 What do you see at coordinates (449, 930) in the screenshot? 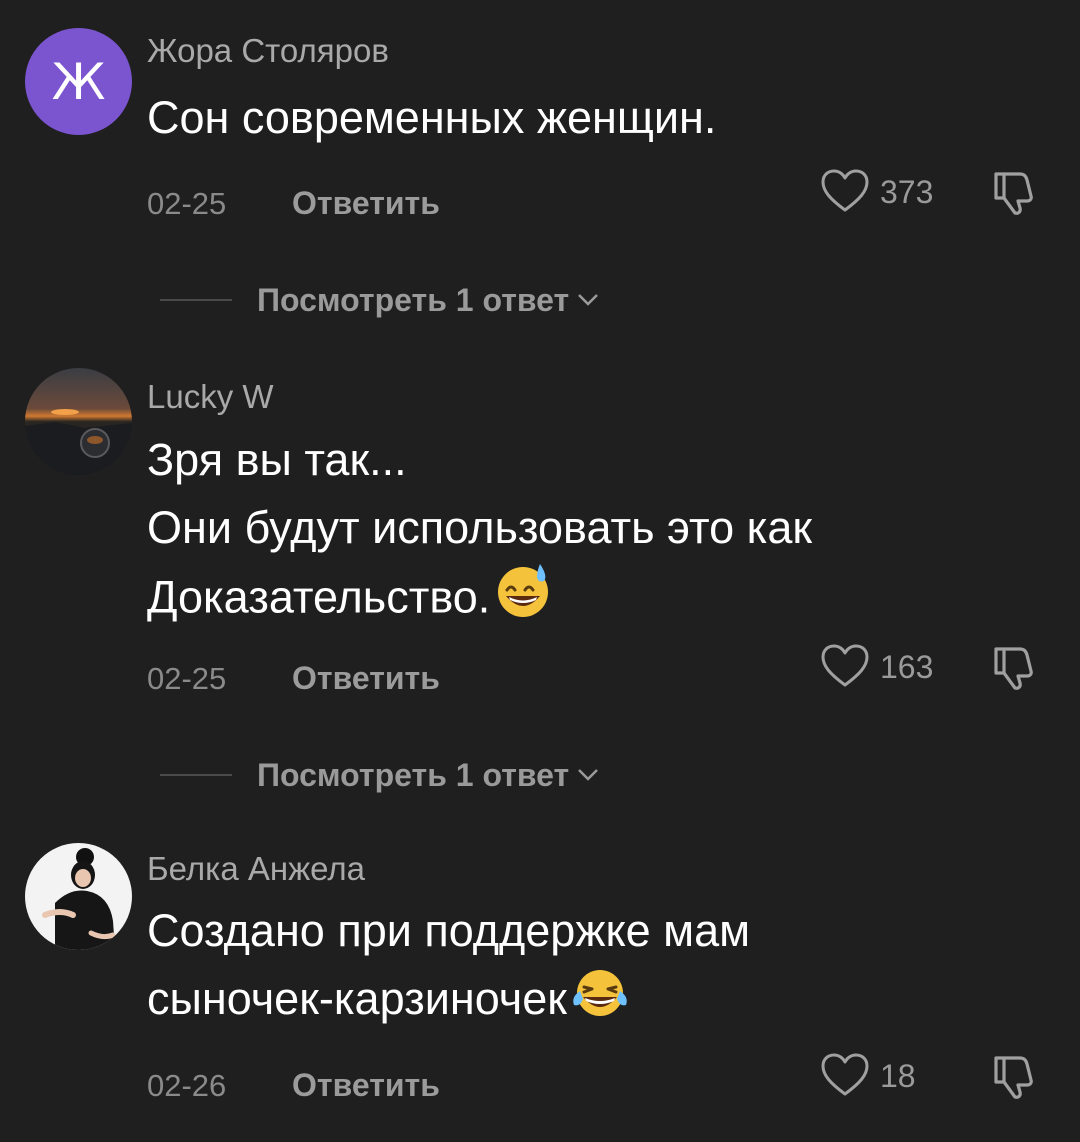
I see `comment-text-line: Создано при поддержке мам` at bounding box center [449, 930].